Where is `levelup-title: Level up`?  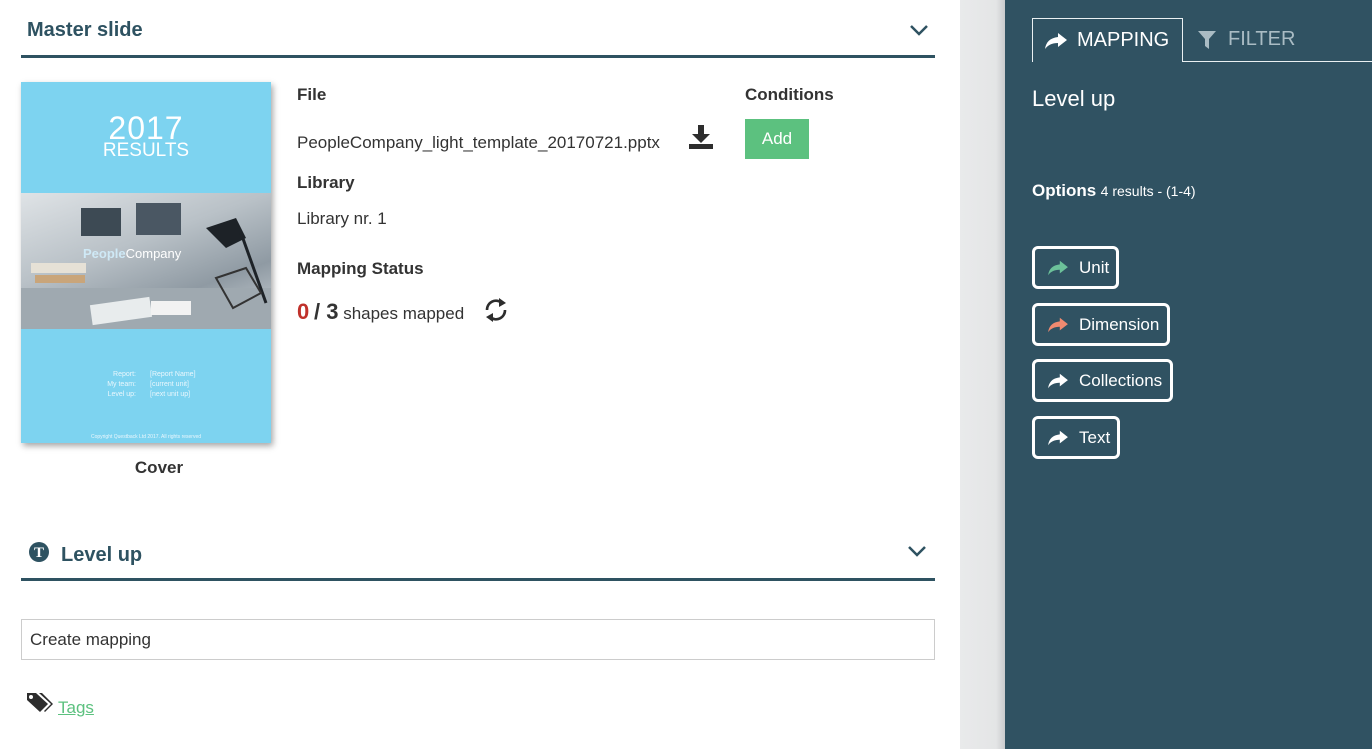
levelup-title: Level up is located at coordinates (102, 555).